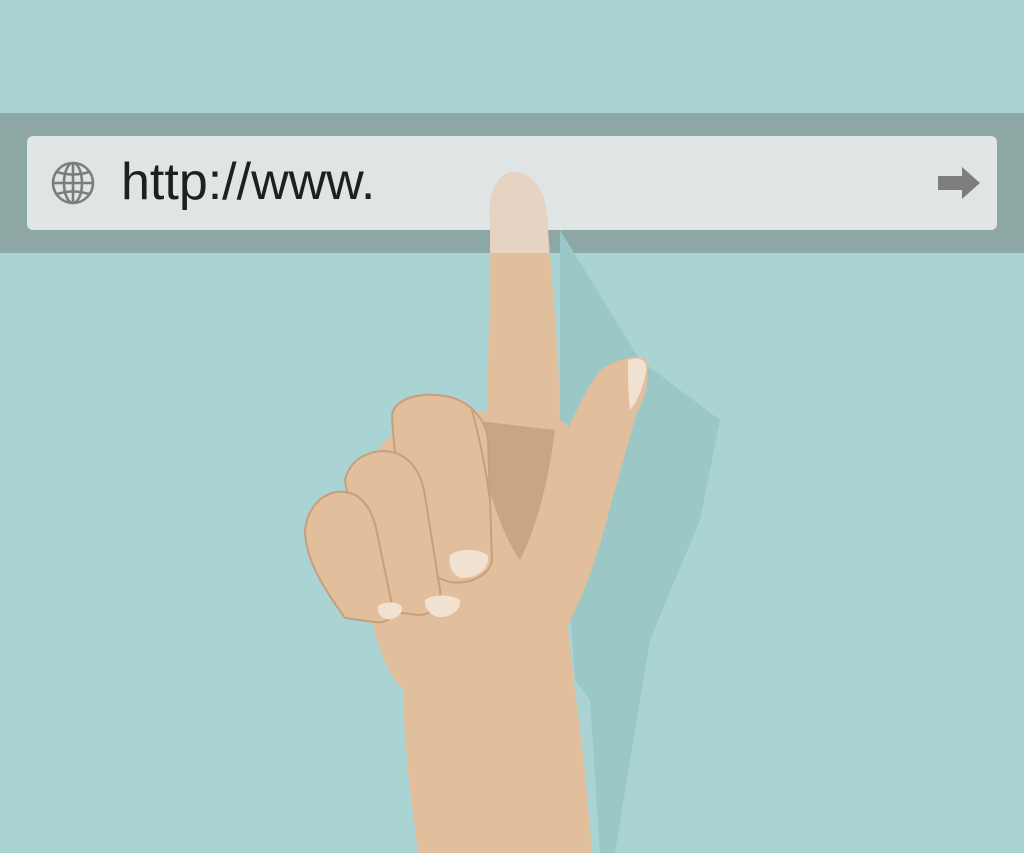 The height and width of the screenshot is (853, 1024). I want to click on hand-shadow, so click(640, 541).